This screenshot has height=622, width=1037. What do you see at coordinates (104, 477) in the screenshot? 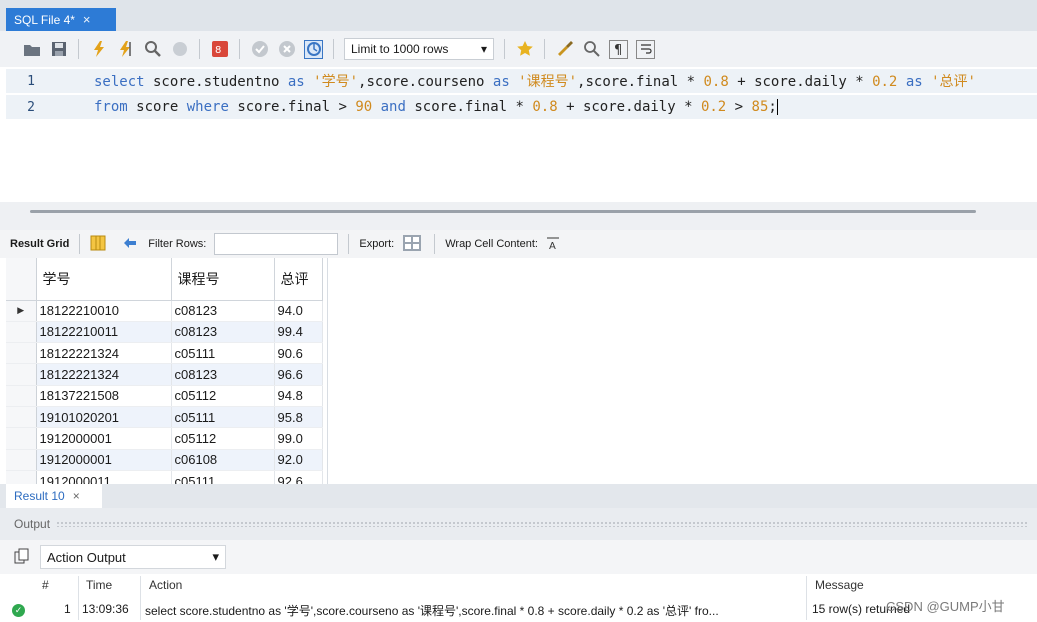
I see `table-cell: 1912000011` at bounding box center [104, 477].